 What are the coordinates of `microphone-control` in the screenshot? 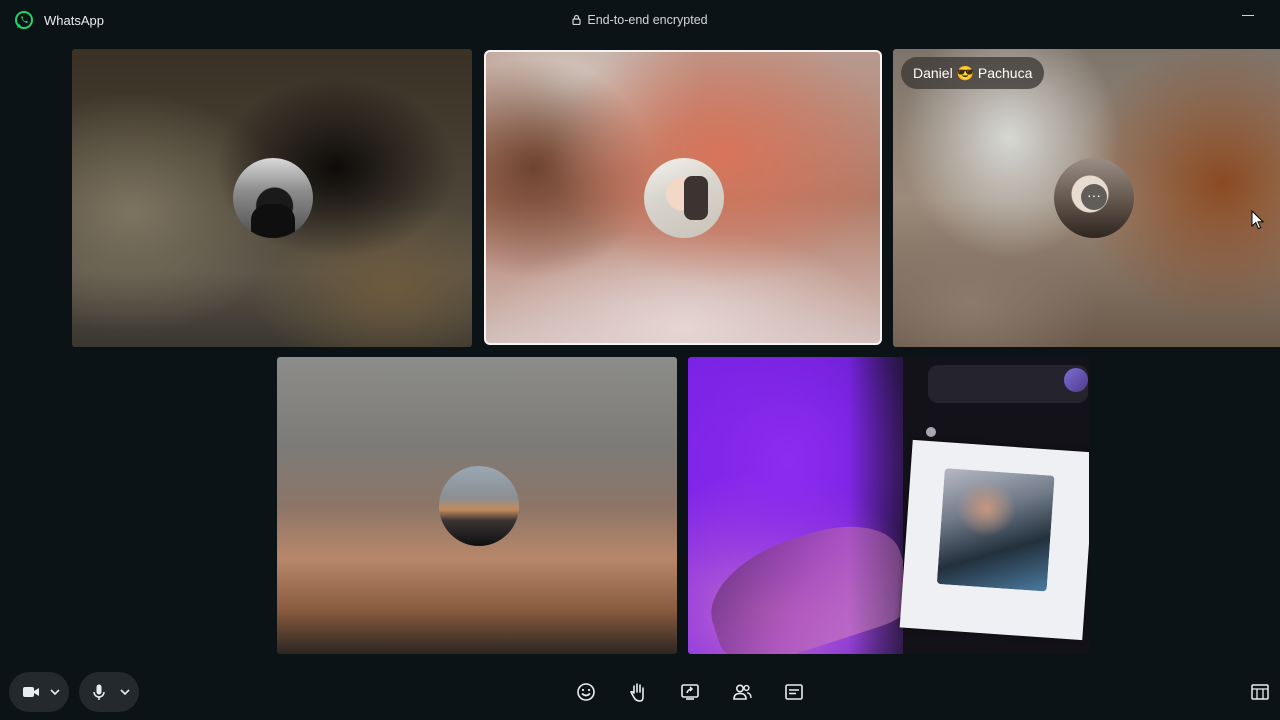 It's located at (109, 692).